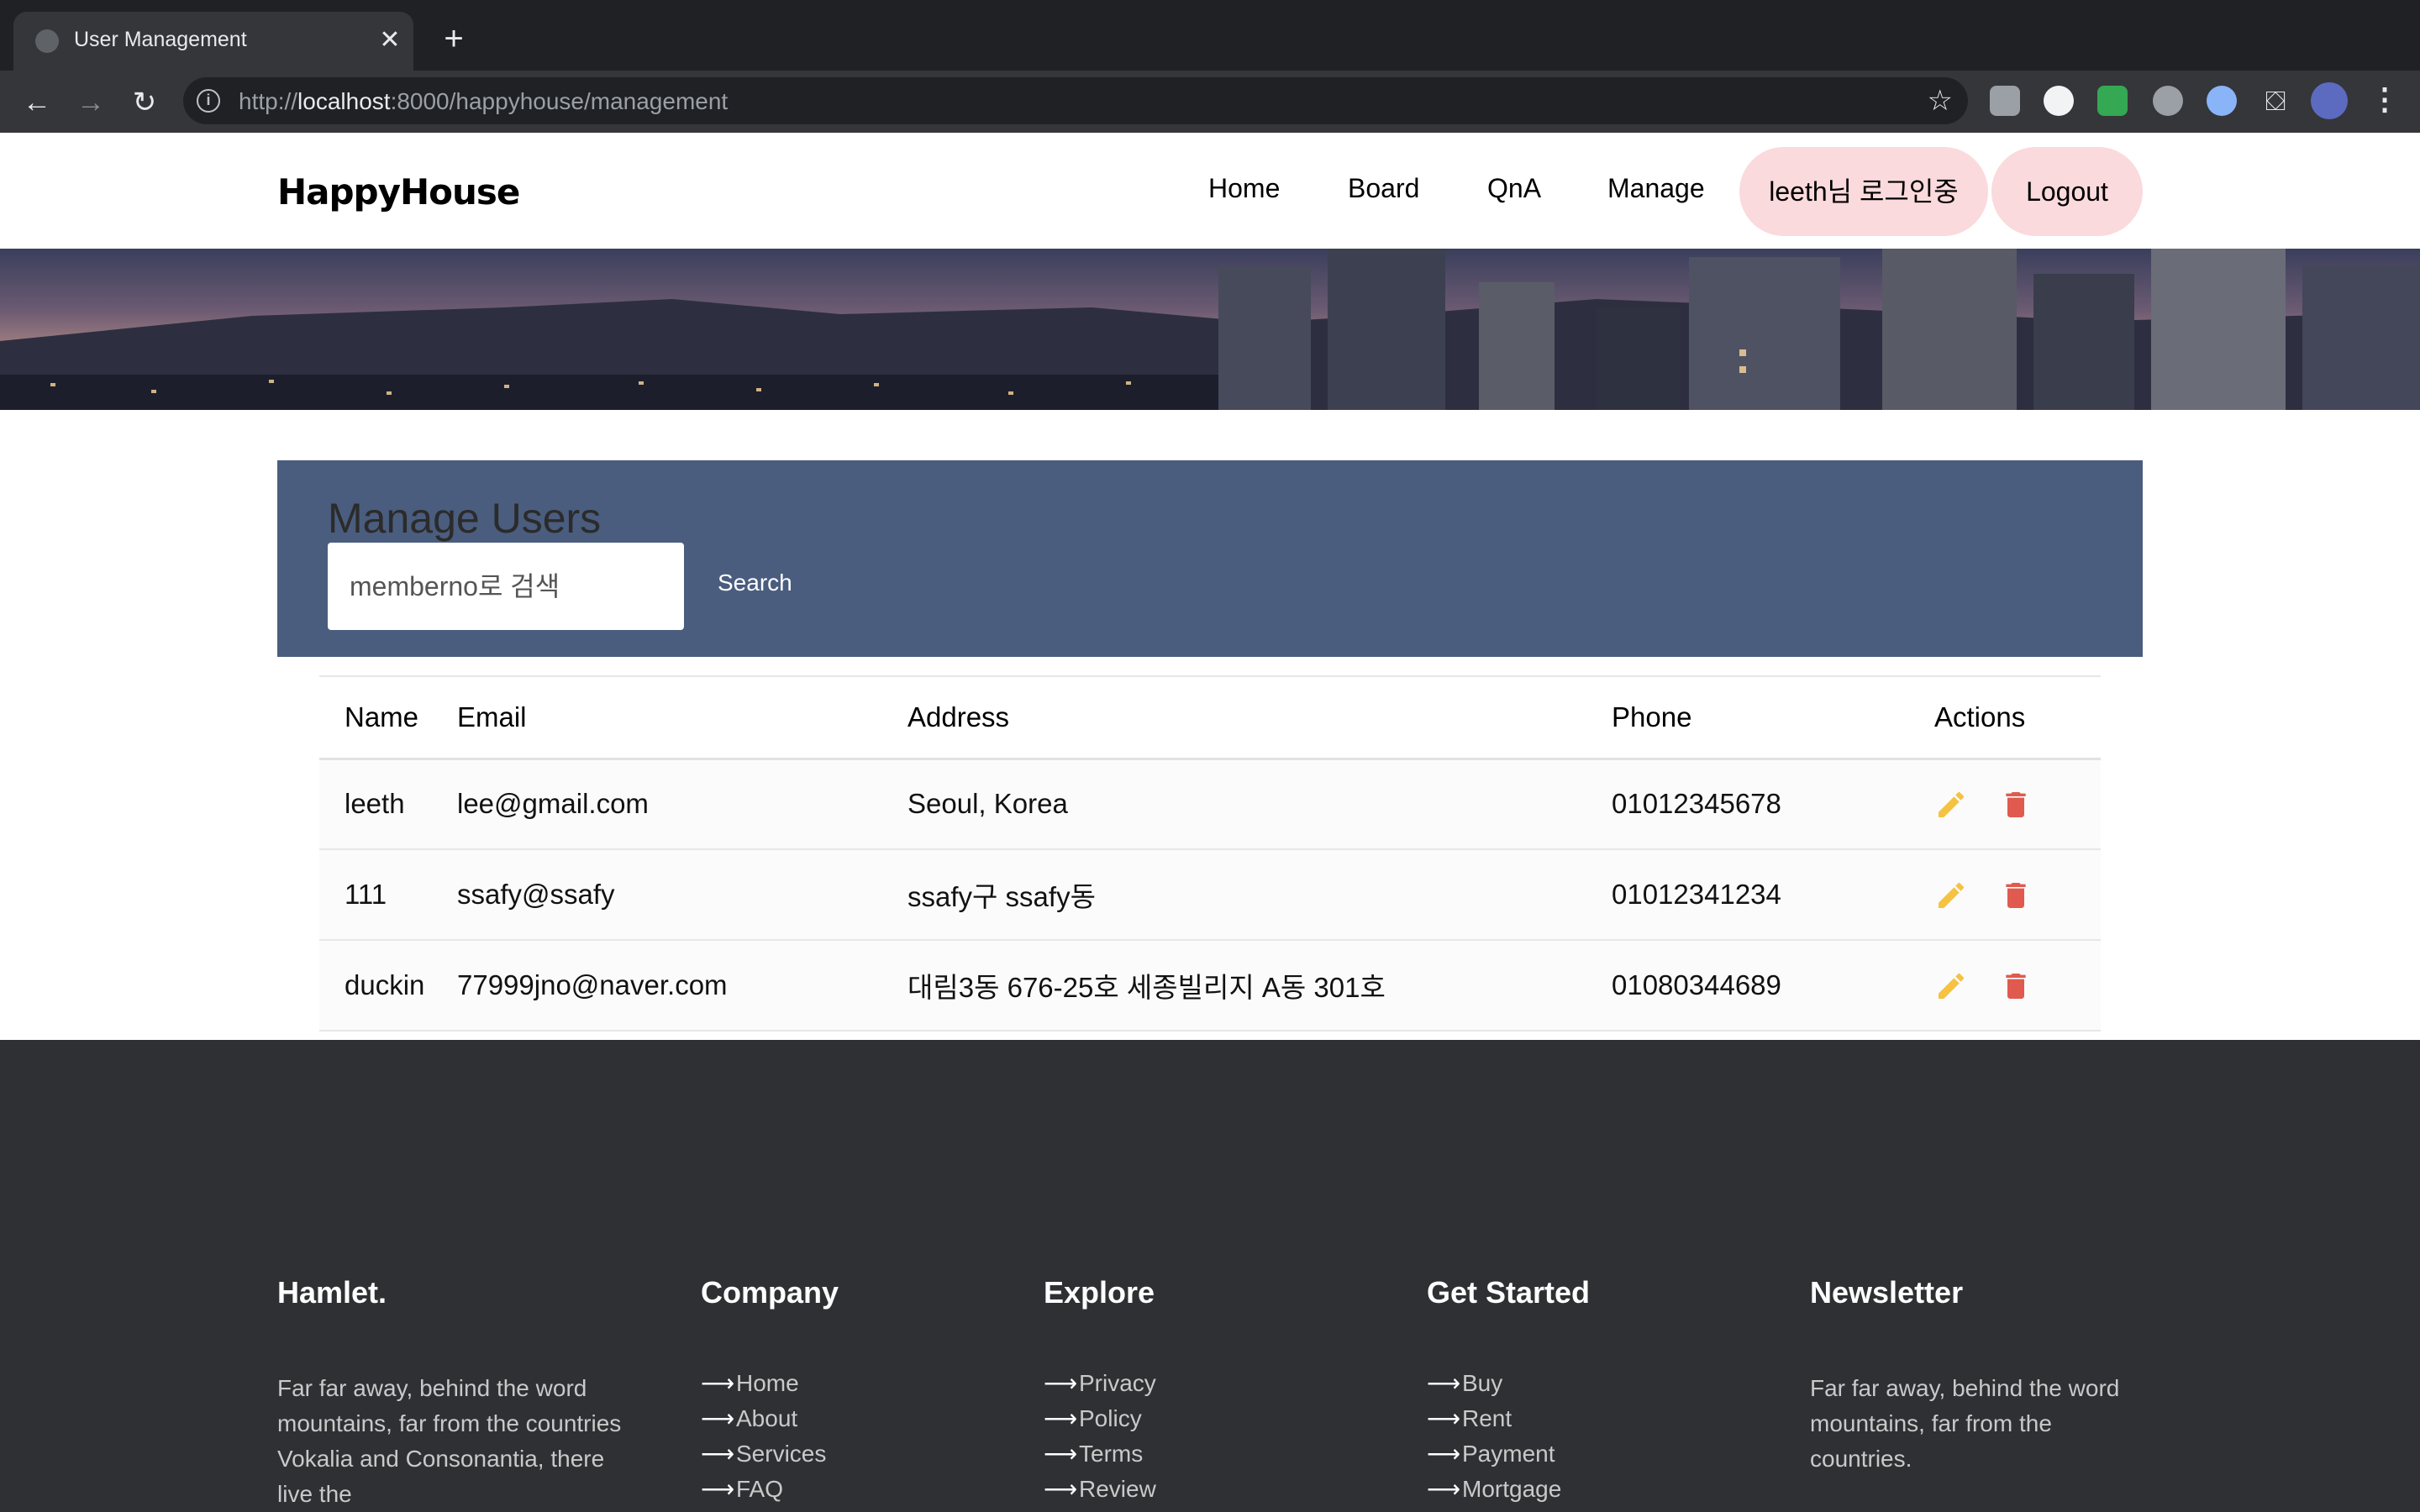  Describe the element at coordinates (208, 101) in the screenshot. I see `site-info-icon: i` at that location.